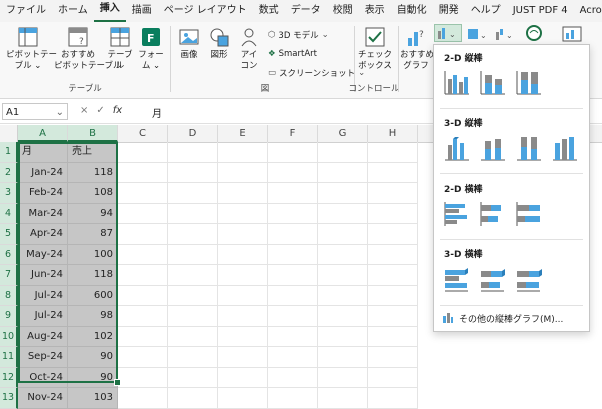 Image resolution: width=602 pixels, height=409 pixels. What do you see at coordinates (449, 12) in the screenshot?
I see `tab-10: 開発` at bounding box center [449, 12].